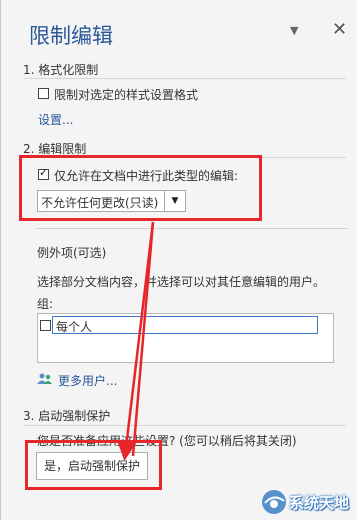 This screenshot has width=357, height=520. I want to click on watermark-logo-icon, so click(274, 502).